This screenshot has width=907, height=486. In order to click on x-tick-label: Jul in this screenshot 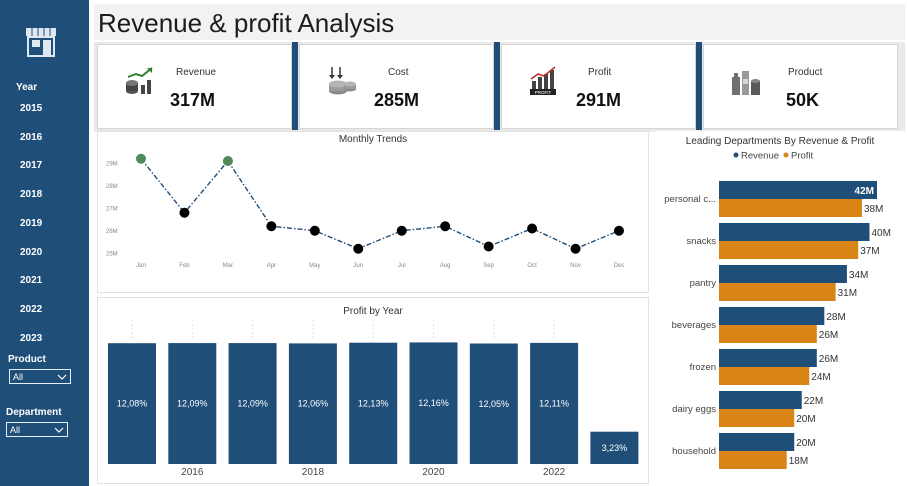, I will do `click(402, 266)`.